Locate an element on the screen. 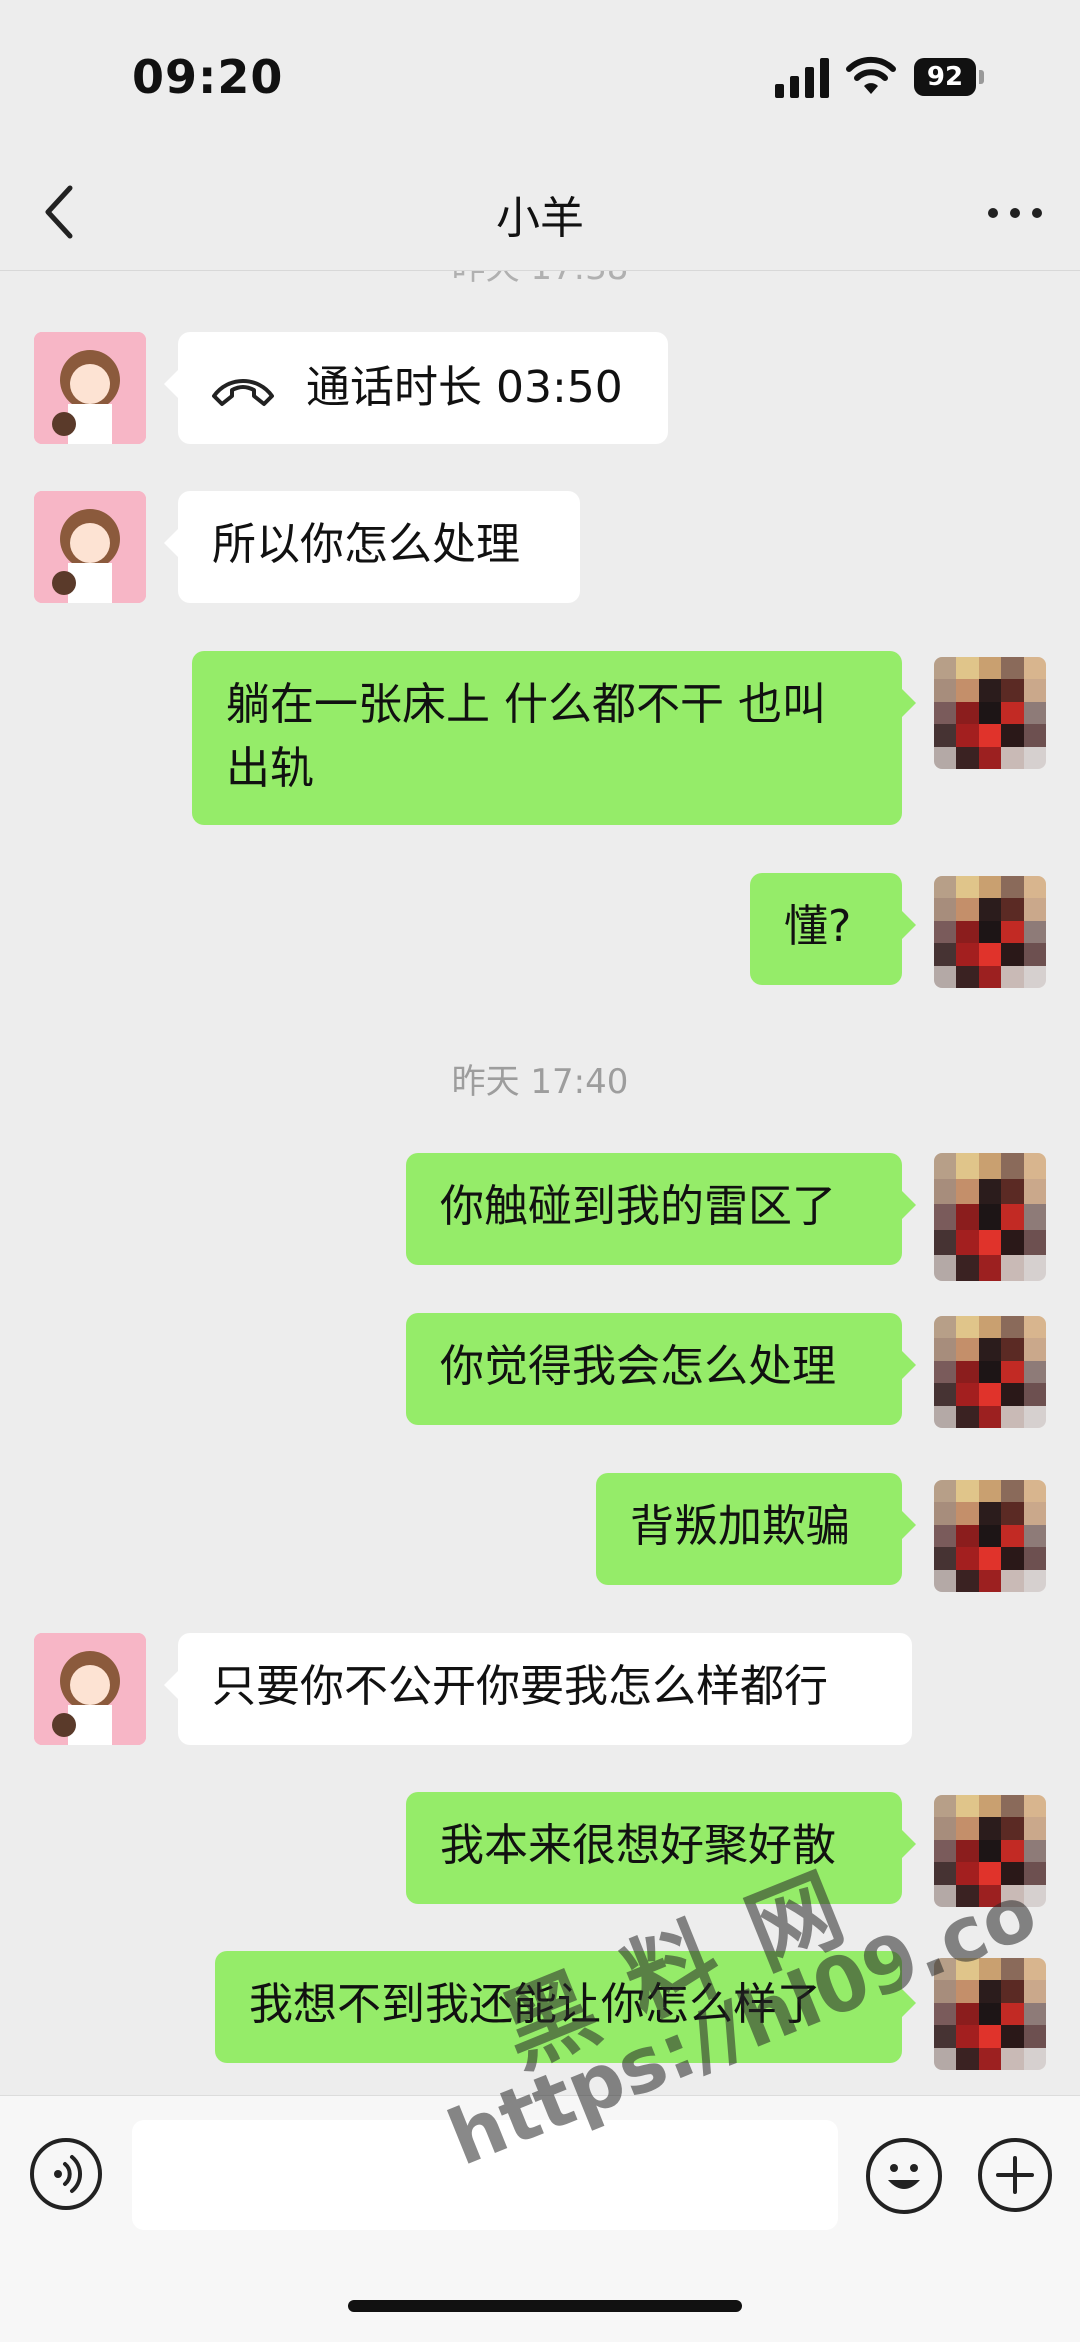  message-bubble: 我本来很想好聚好散 is located at coordinates (661, 1848).